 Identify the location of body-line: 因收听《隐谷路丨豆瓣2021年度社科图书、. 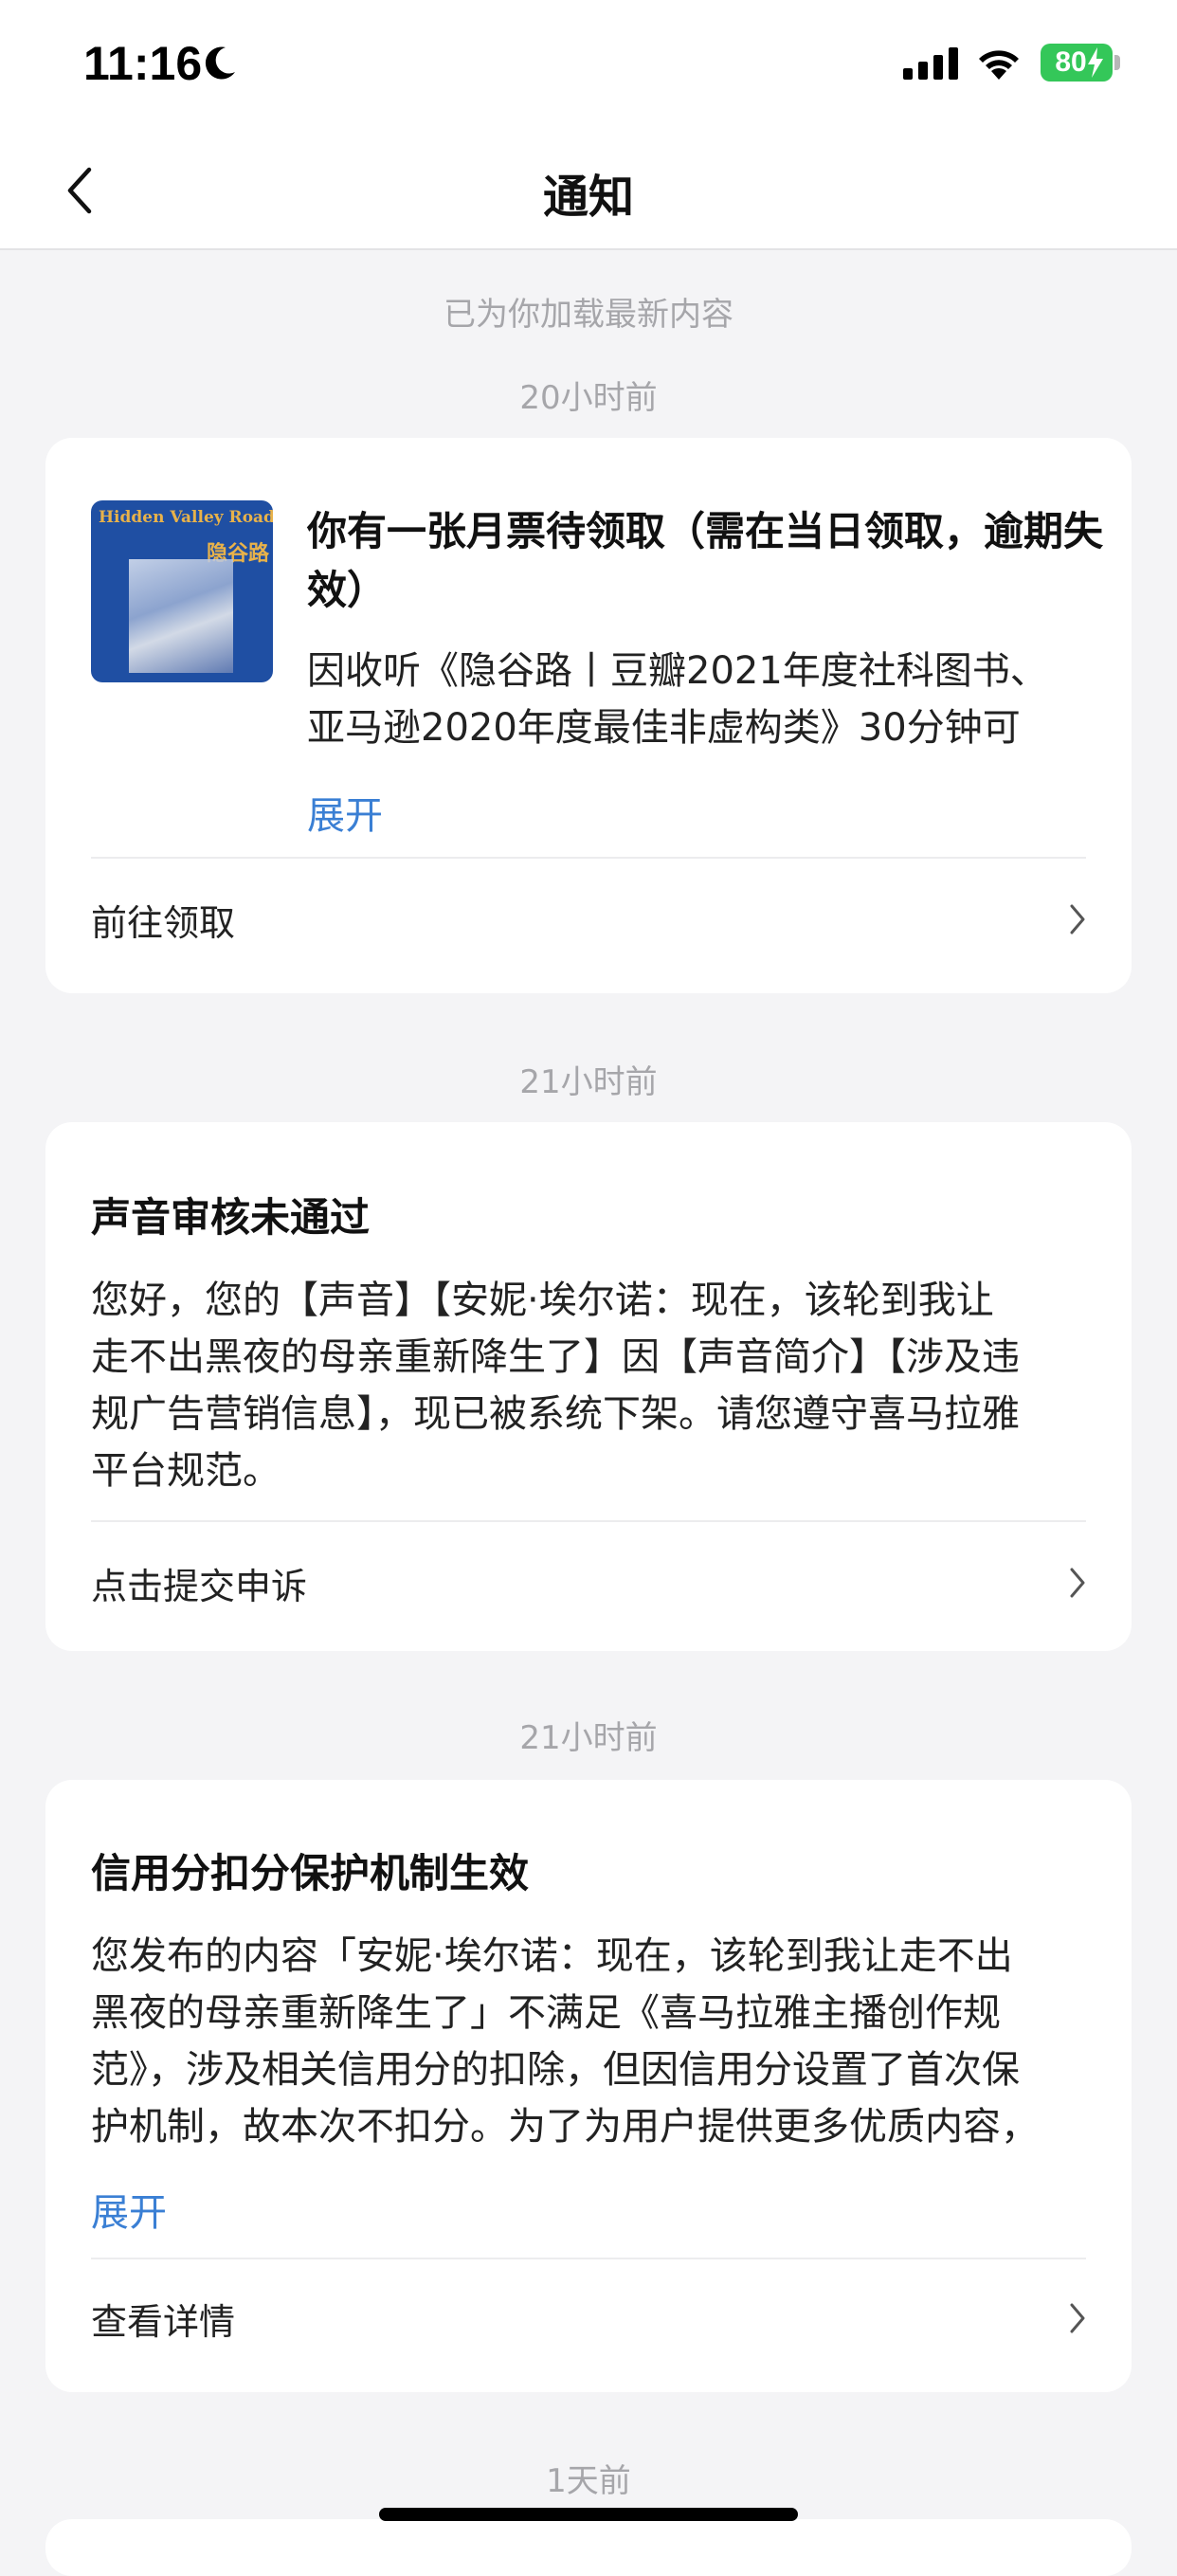
(677, 671).